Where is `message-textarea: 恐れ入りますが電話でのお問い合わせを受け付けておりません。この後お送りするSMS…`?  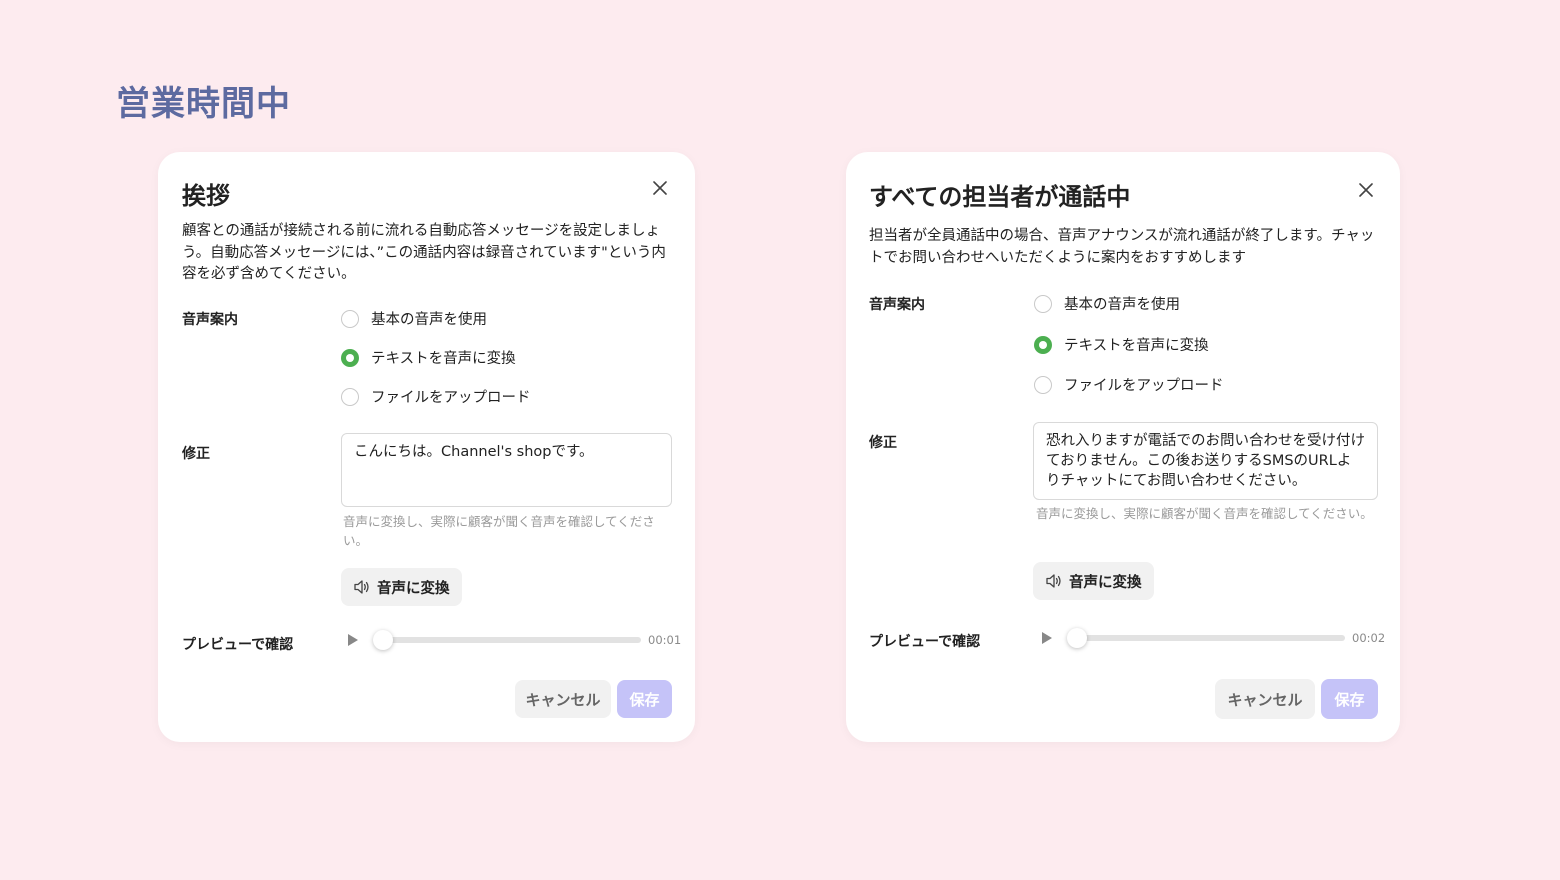
message-textarea: 恐れ入りますが電話でのお問い合わせを受け付けておりません。この後お送りするSMS… is located at coordinates (1205, 461).